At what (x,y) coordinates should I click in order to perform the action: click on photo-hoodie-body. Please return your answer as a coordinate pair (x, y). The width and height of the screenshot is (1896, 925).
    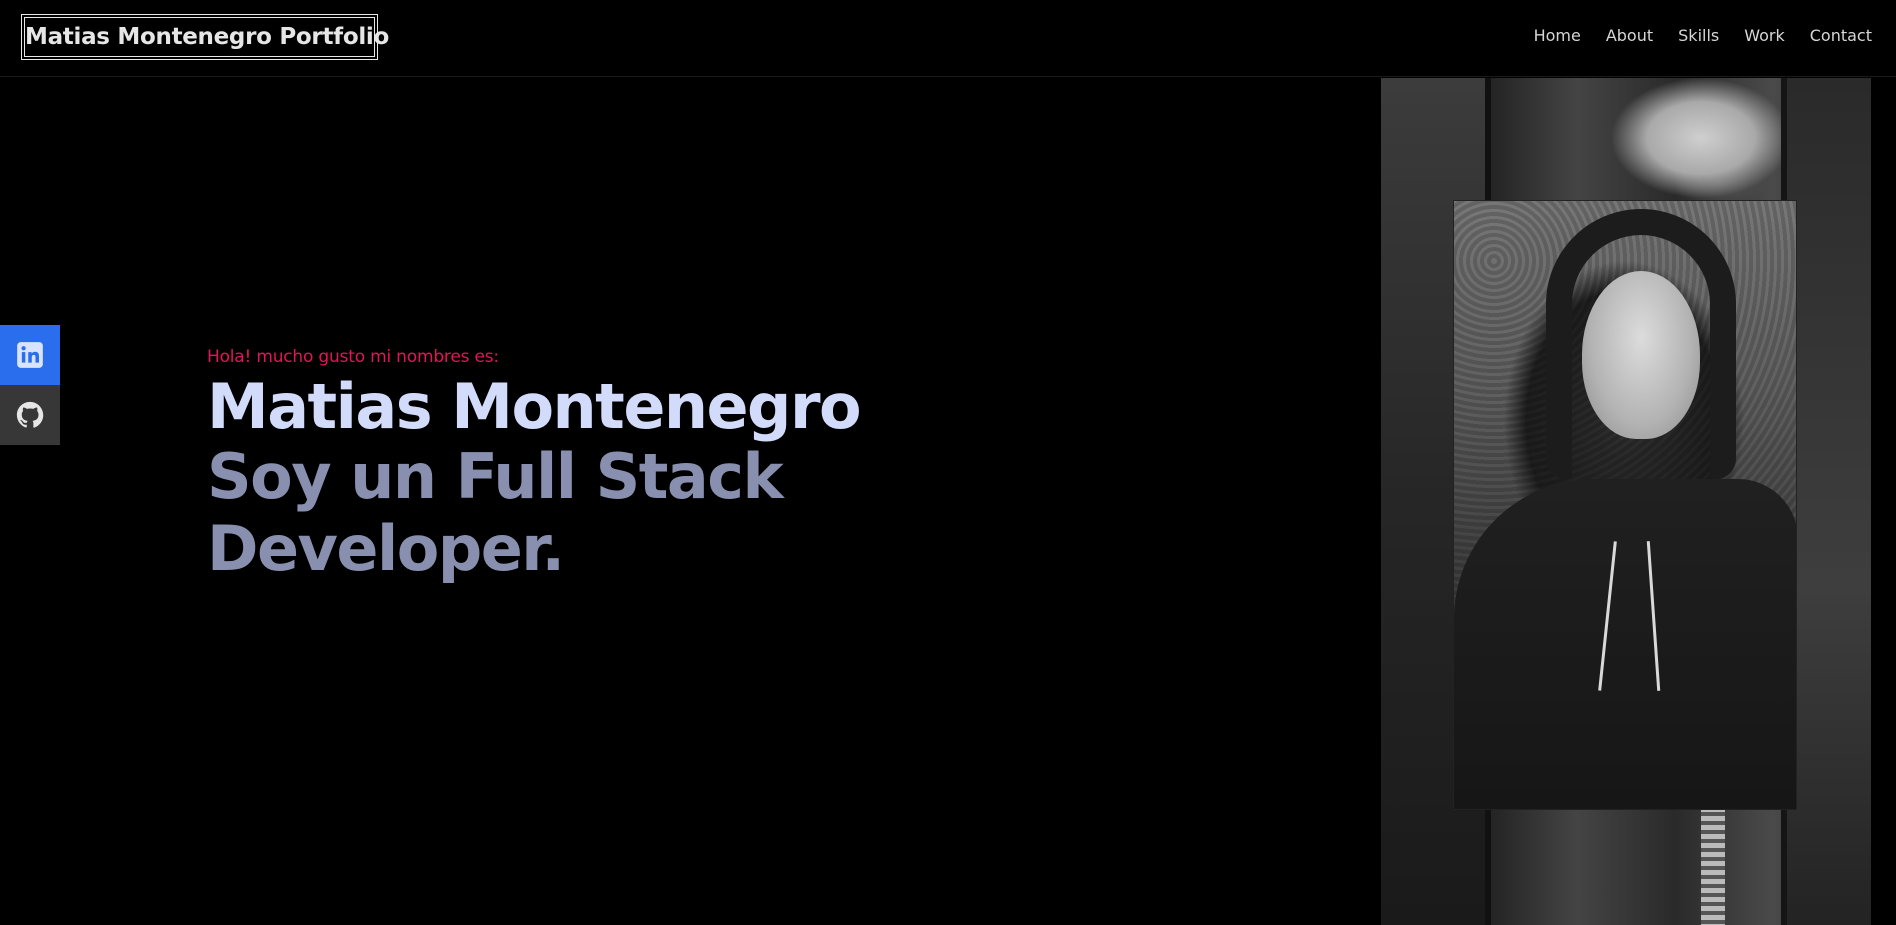
    Looking at the image, I should click on (1625, 644).